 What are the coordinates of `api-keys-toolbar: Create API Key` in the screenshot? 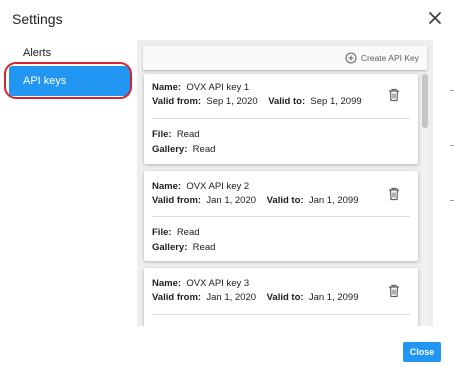 It's located at (285, 58).